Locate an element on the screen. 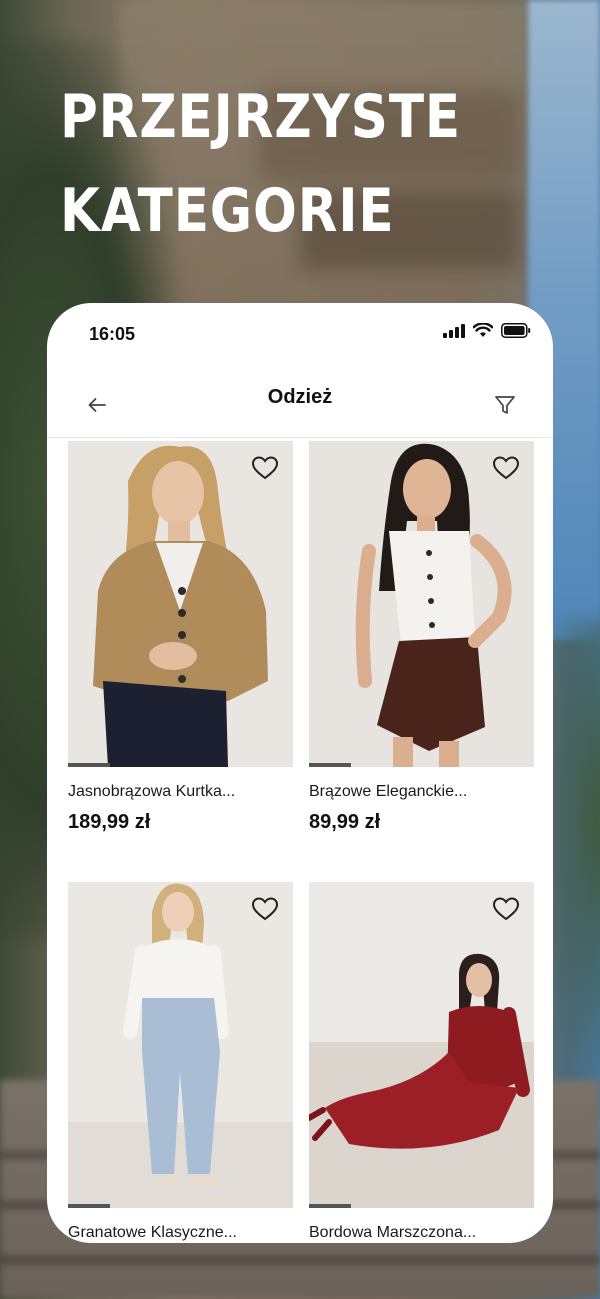 Image resolution: width=600 pixels, height=1299 pixels. product-card: Jasnobrązowa Kurtka... 189,99 zł is located at coordinates (180, 637).